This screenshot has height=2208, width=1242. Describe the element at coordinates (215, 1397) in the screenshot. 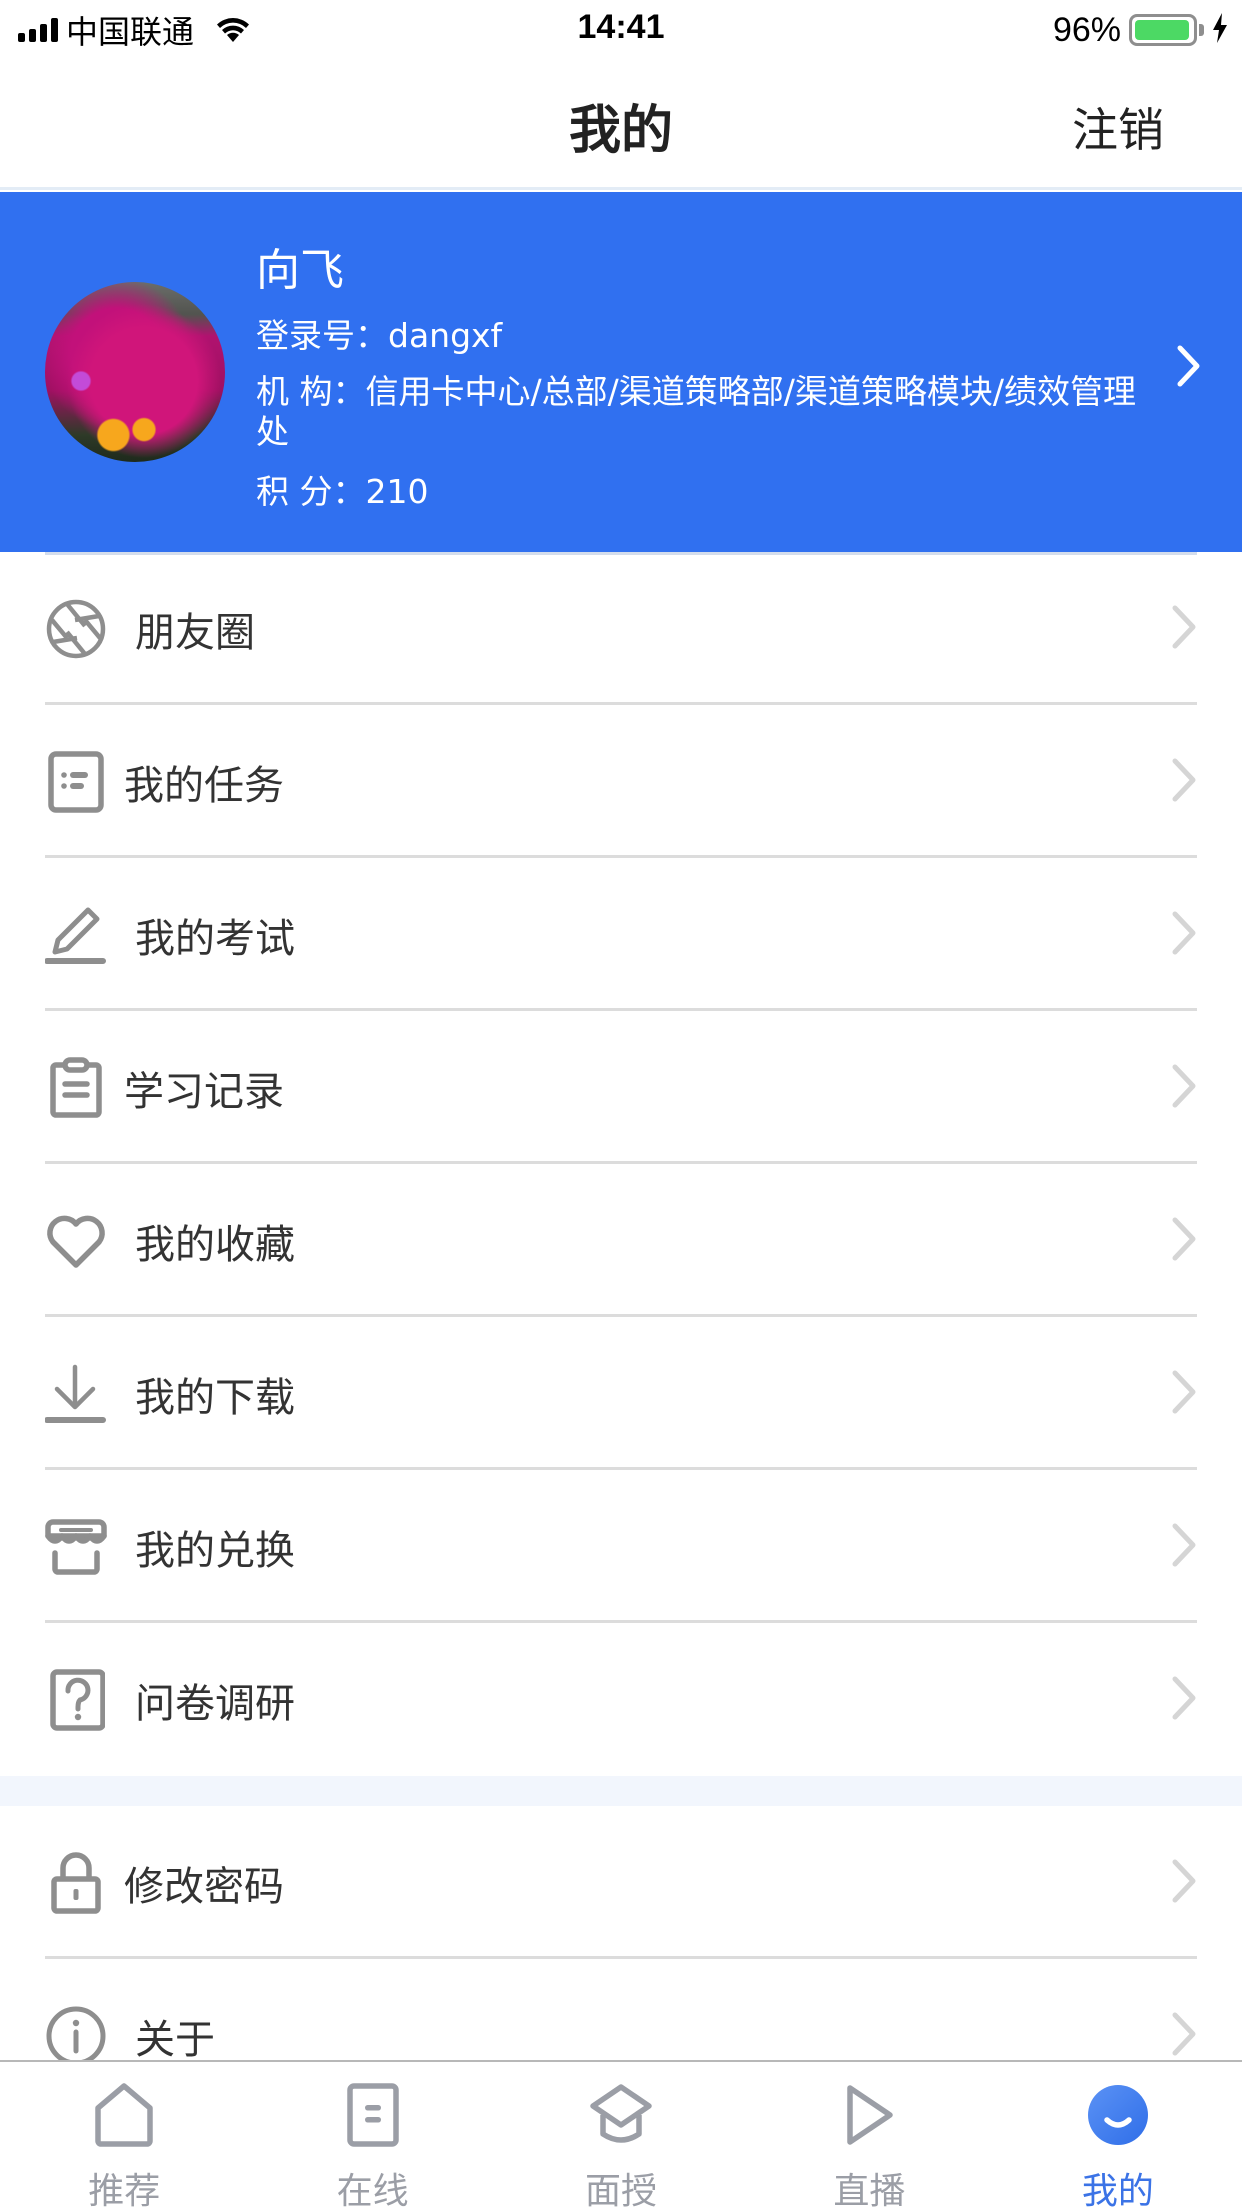

I see `menu-item-label: 我的下载` at that location.